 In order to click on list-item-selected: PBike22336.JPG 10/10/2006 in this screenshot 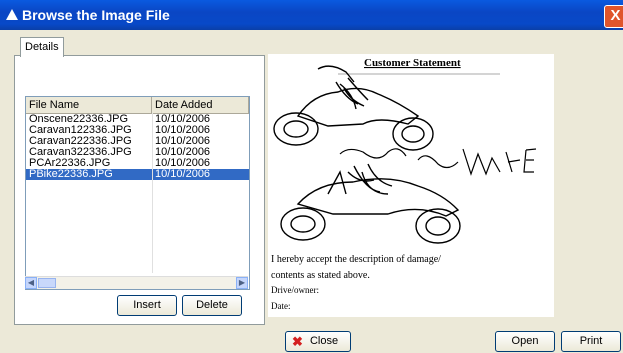, I will do `click(137, 174)`.